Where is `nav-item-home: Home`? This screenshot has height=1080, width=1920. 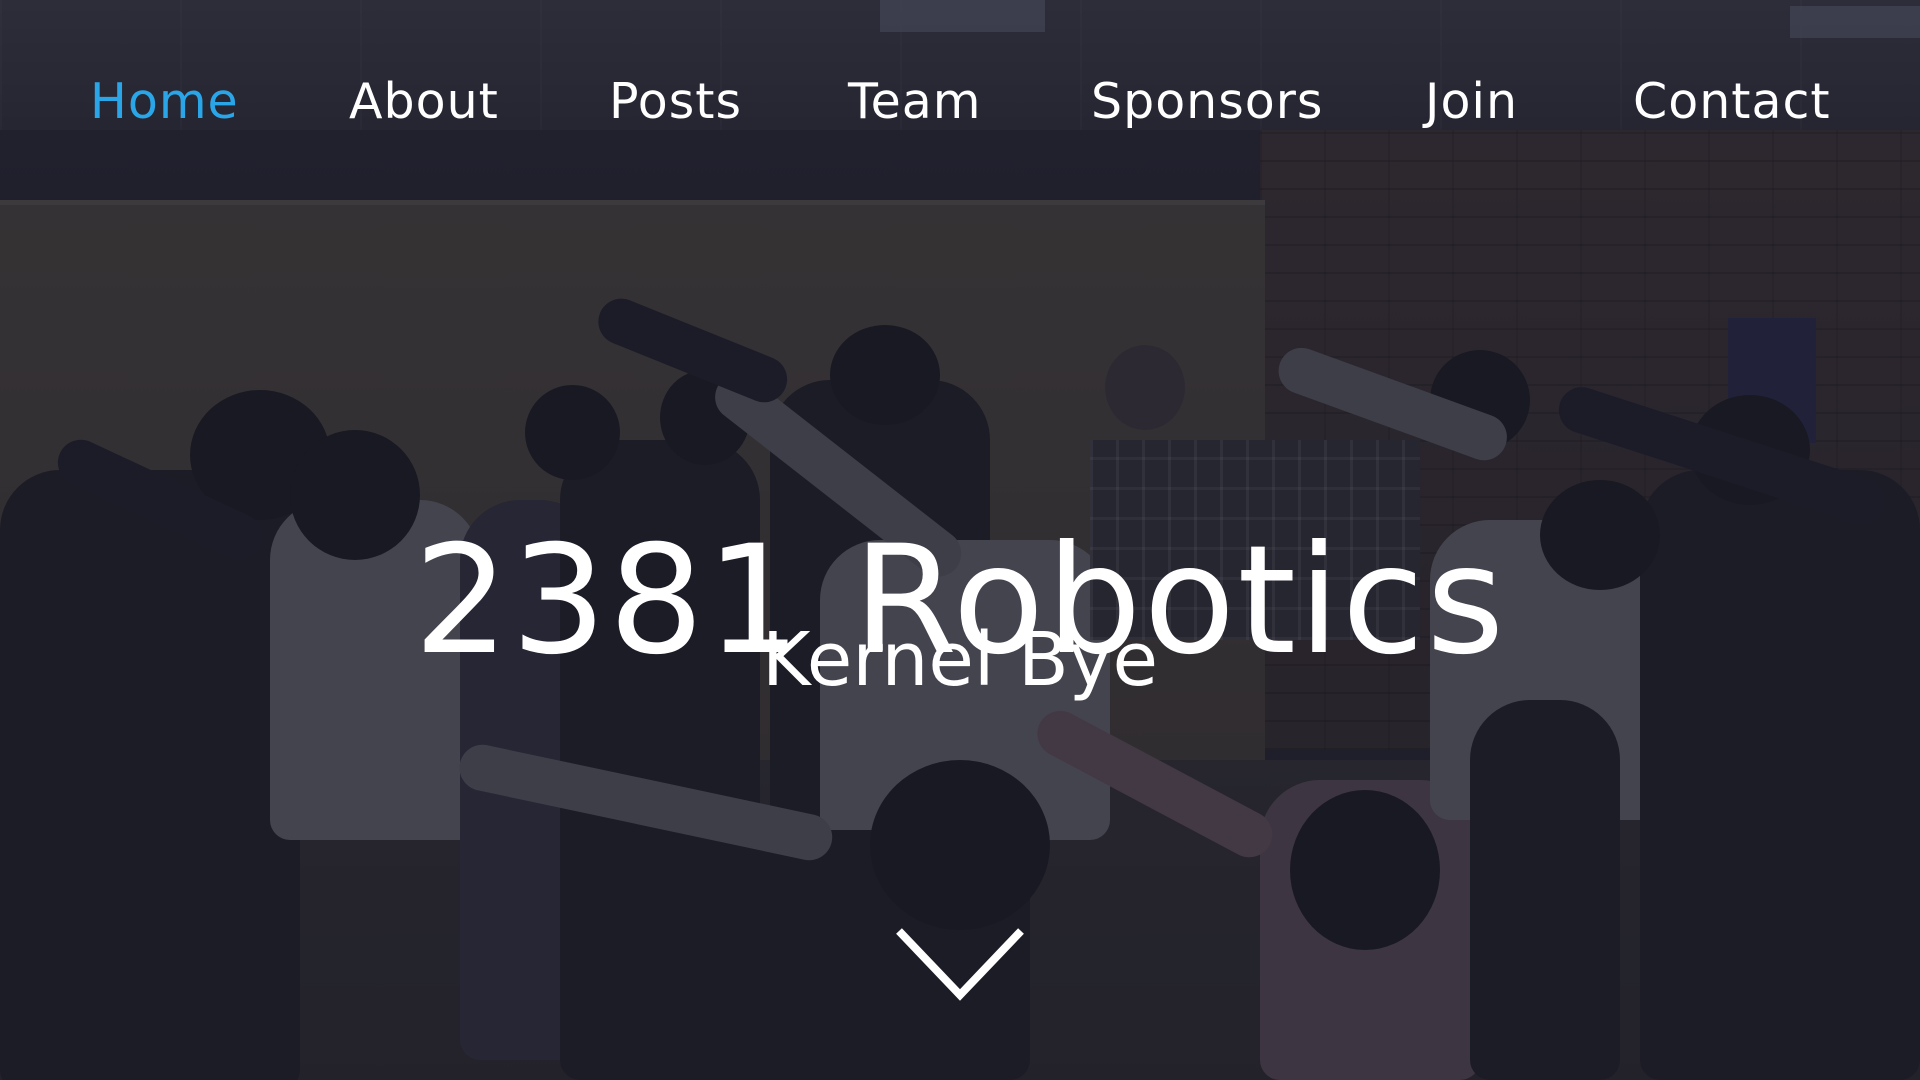
nav-item-home: Home is located at coordinates (164, 102).